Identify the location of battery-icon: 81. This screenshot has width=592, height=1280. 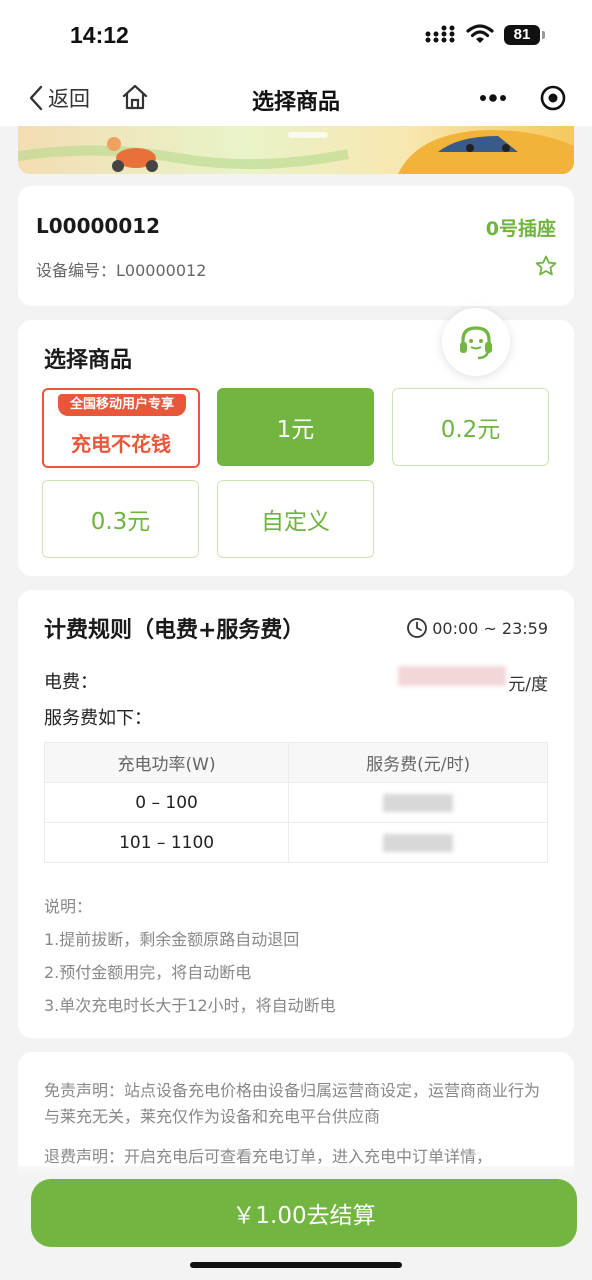
(522, 35).